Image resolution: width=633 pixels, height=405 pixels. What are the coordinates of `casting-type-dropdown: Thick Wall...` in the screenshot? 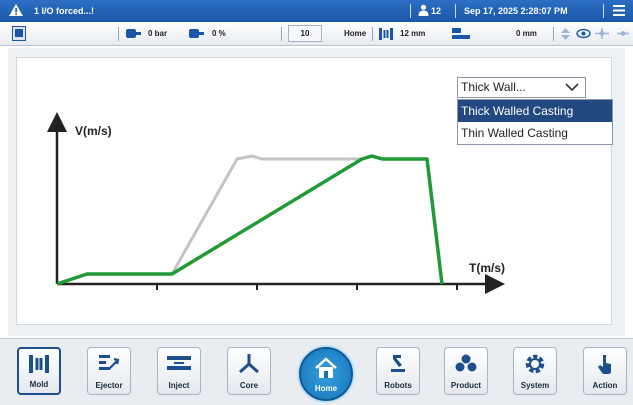 It's located at (521, 87).